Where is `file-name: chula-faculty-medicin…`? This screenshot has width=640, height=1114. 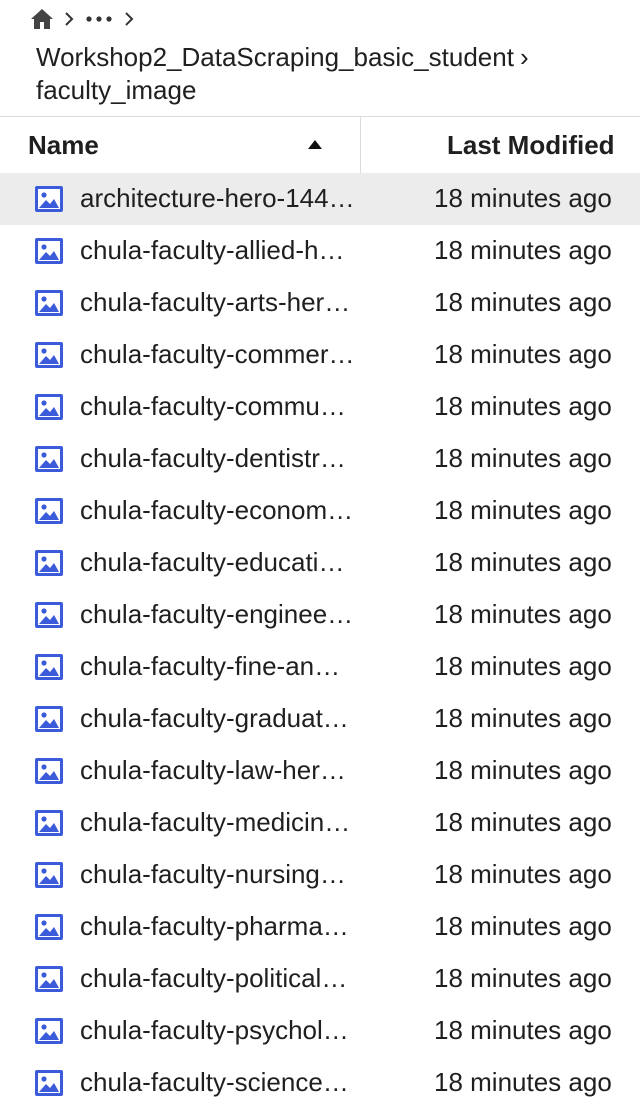
file-name: chula-faculty-medicin… is located at coordinates (215, 822).